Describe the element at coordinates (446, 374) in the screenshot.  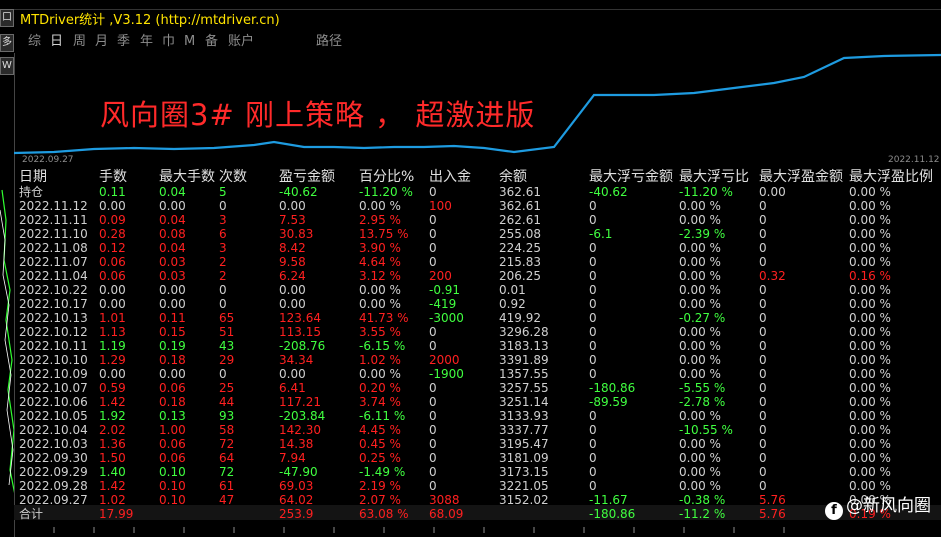
I see `cell-flow: -1900` at that location.